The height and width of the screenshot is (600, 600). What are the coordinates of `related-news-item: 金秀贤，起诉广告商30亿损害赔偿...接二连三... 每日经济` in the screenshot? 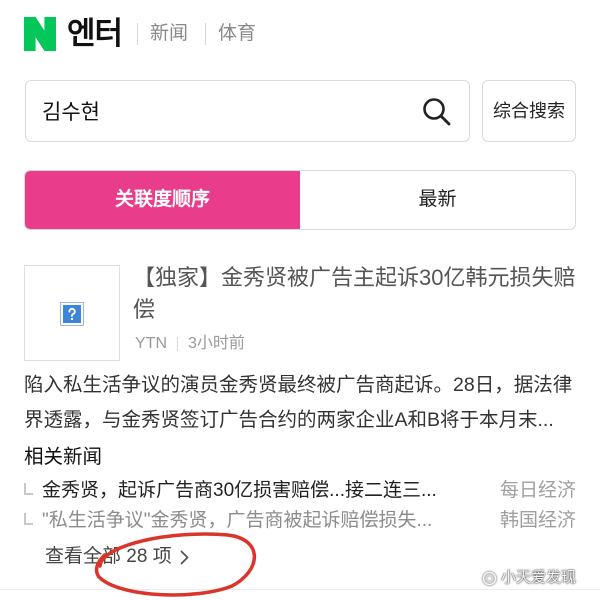 It's located at (300, 491).